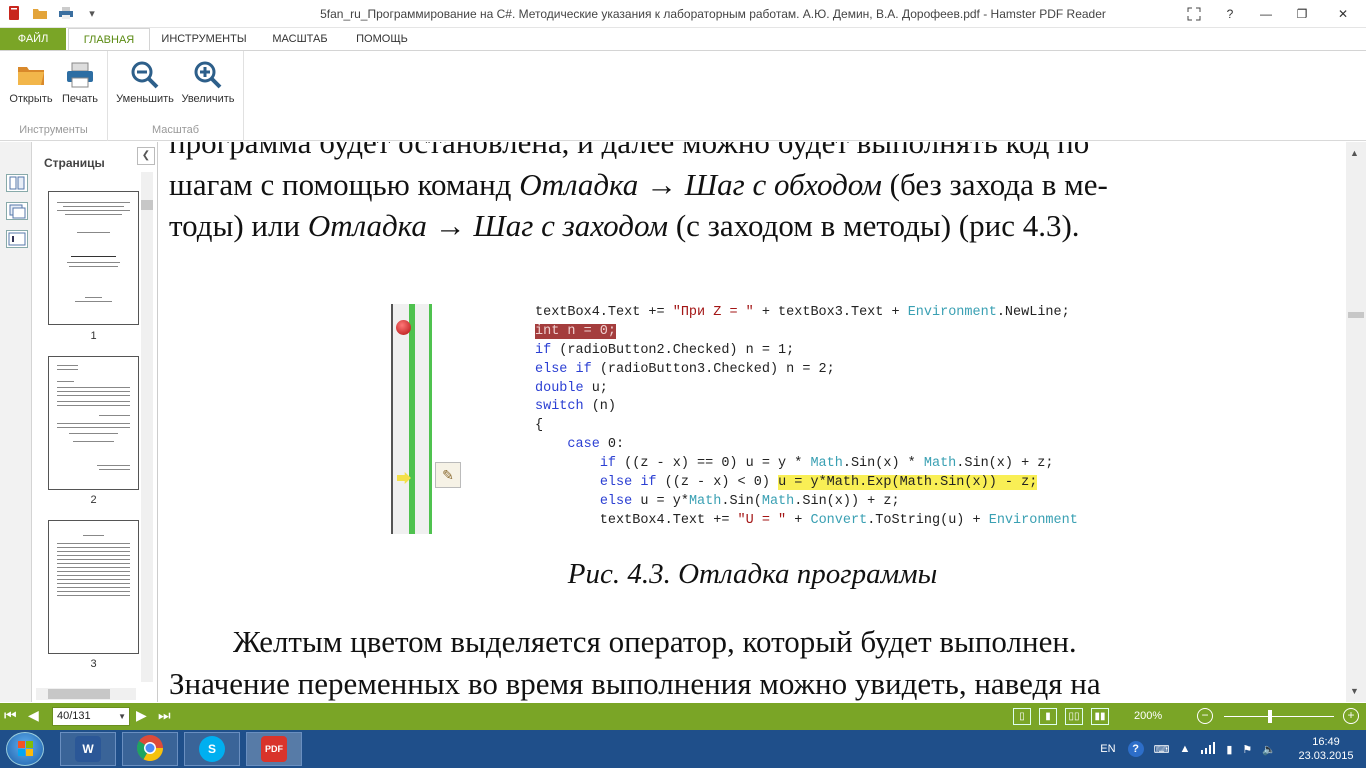  Describe the element at coordinates (874, 225) in the screenshot. I see `text-segment: (с заходом в методы) (рис 4.3).` at that location.